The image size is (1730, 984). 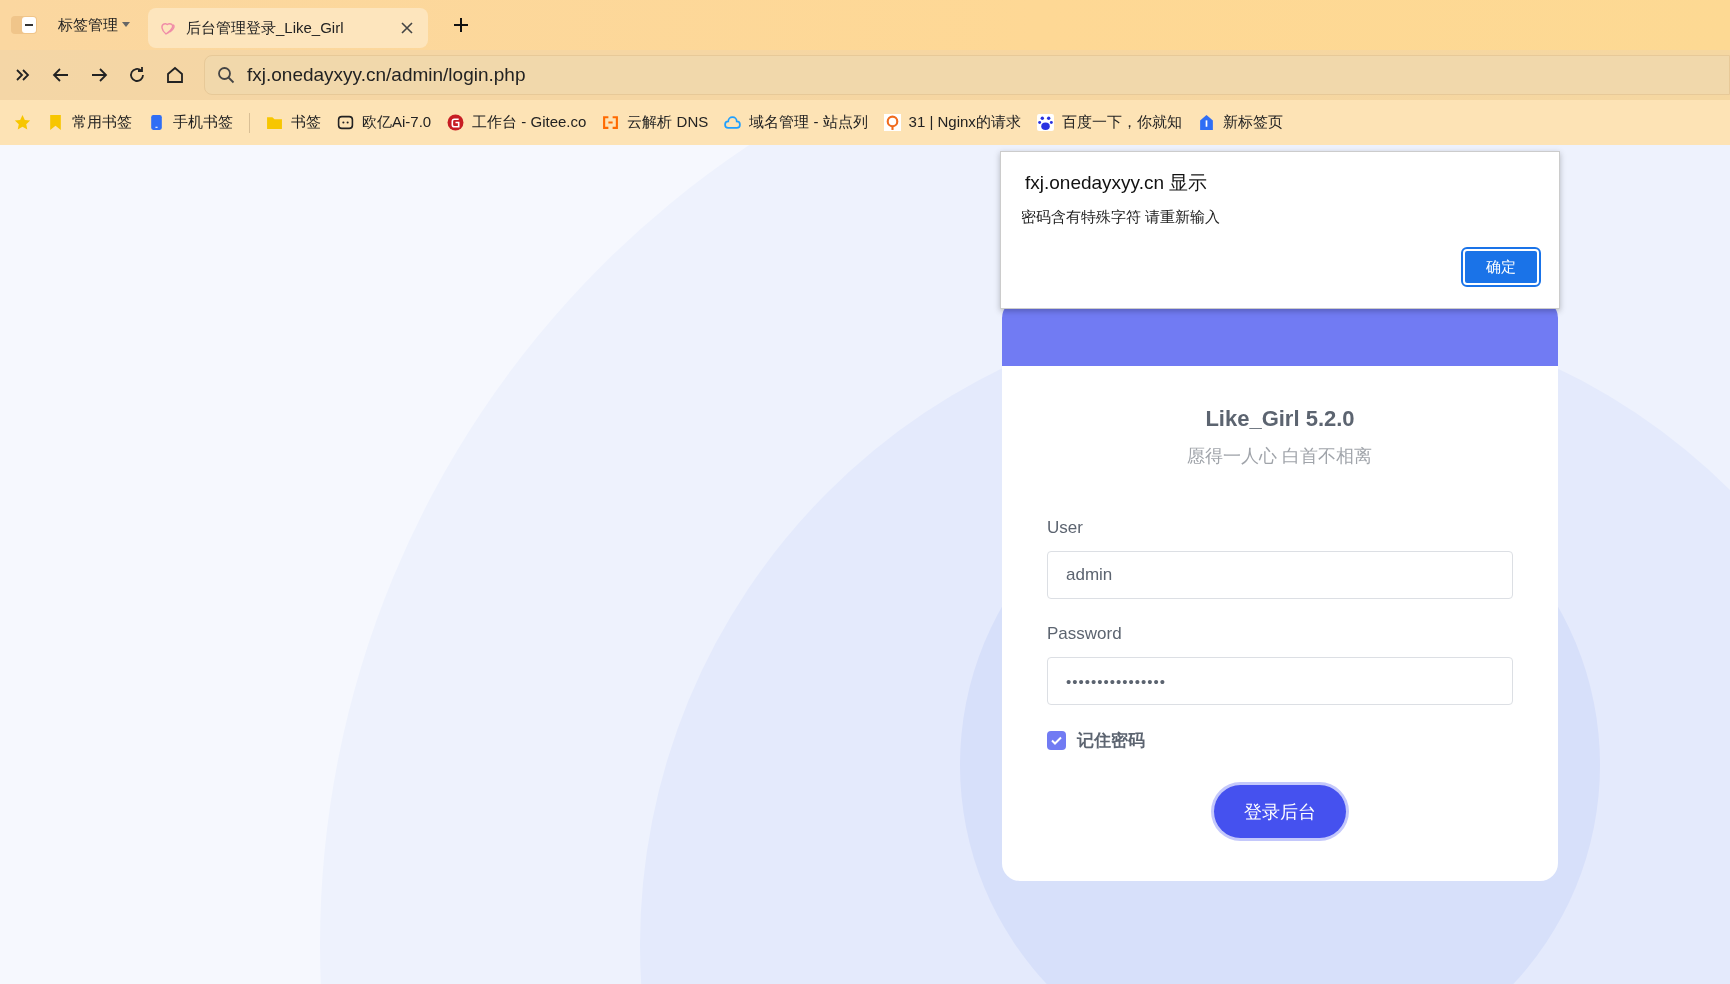 What do you see at coordinates (1280, 456) in the screenshot?
I see `app-subtitle: 愿得一人心 白首不相离` at bounding box center [1280, 456].